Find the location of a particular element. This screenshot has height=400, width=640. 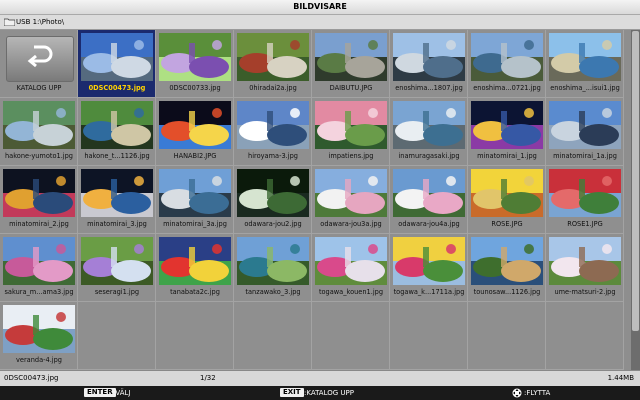

thumbnail-cell: inamuragasaki.jpg is located at coordinates (429, 132).